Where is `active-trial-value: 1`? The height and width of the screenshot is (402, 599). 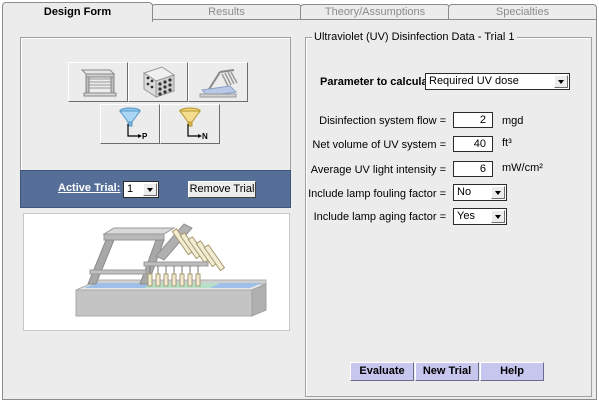
active-trial-value: 1 is located at coordinates (130, 189).